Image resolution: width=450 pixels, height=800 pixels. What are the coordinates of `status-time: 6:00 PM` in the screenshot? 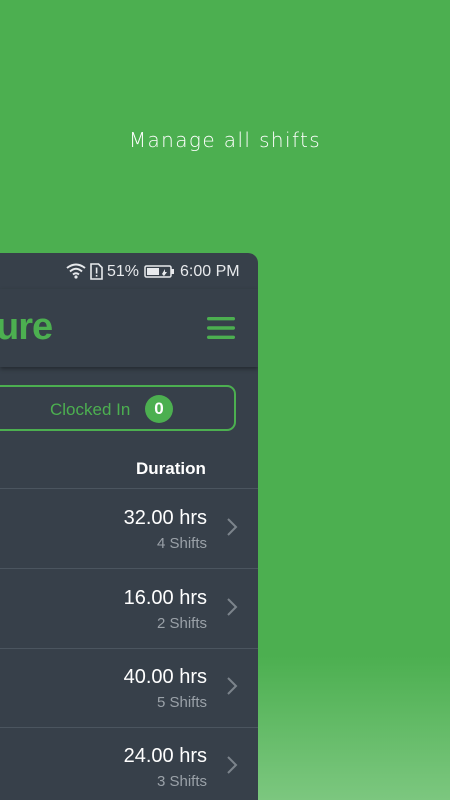 It's located at (210, 271).